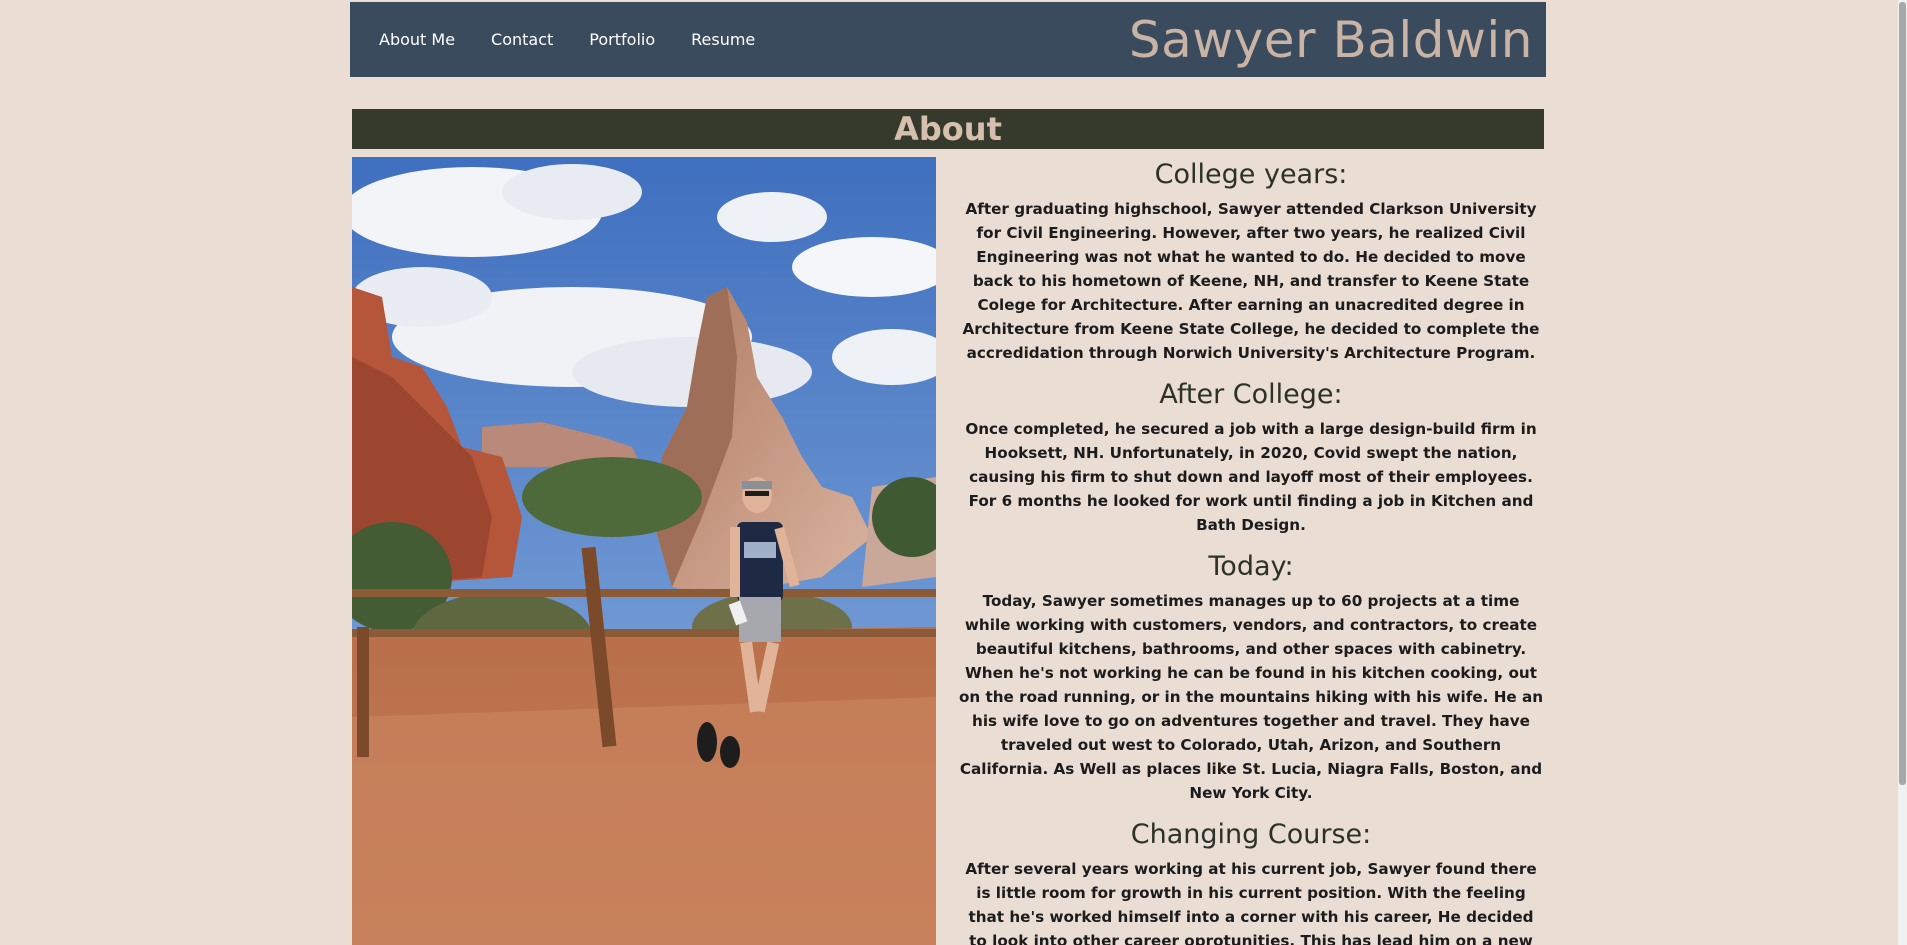 The width and height of the screenshot is (1907, 945). Describe the element at coordinates (1251, 174) in the screenshot. I see `college-years-heading: College years:` at that location.